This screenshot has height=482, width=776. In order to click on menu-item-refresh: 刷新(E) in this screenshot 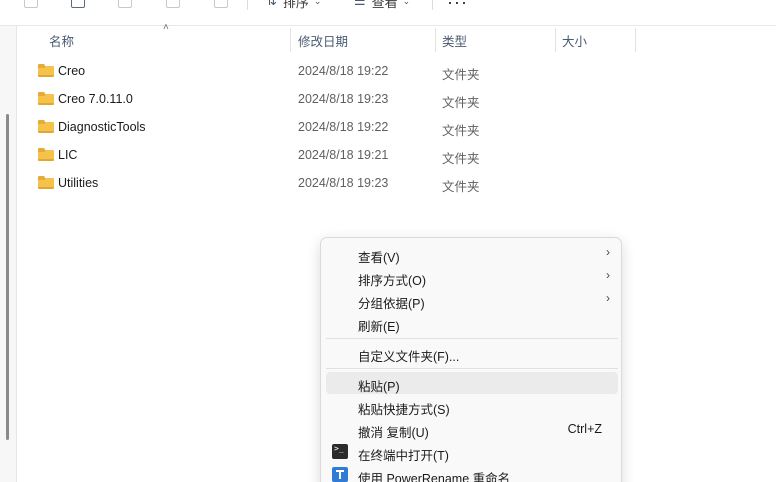, I will do `click(472, 323)`.